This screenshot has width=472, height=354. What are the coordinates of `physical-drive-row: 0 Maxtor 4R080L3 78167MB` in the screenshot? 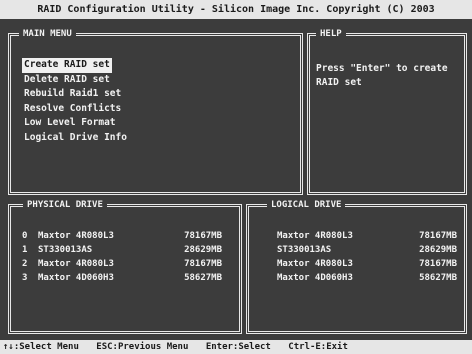 It's located at (122, 236).